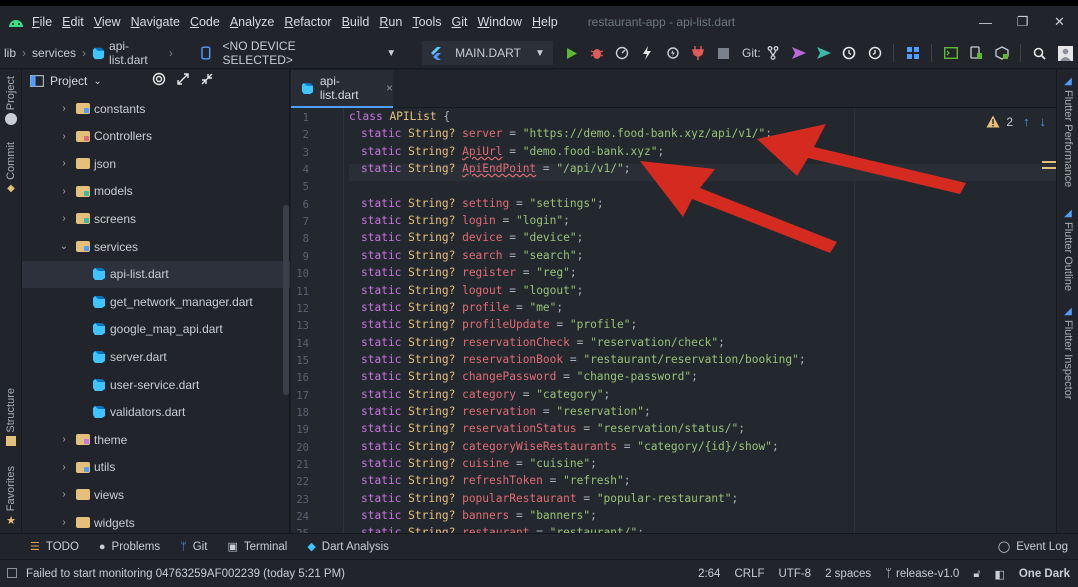 The height and width of the screenshot is (587, 1078). Describe the element at coordinates (342, 89) in the screenshot. I see `tab-api-list: api-list.dart ×` at that location.